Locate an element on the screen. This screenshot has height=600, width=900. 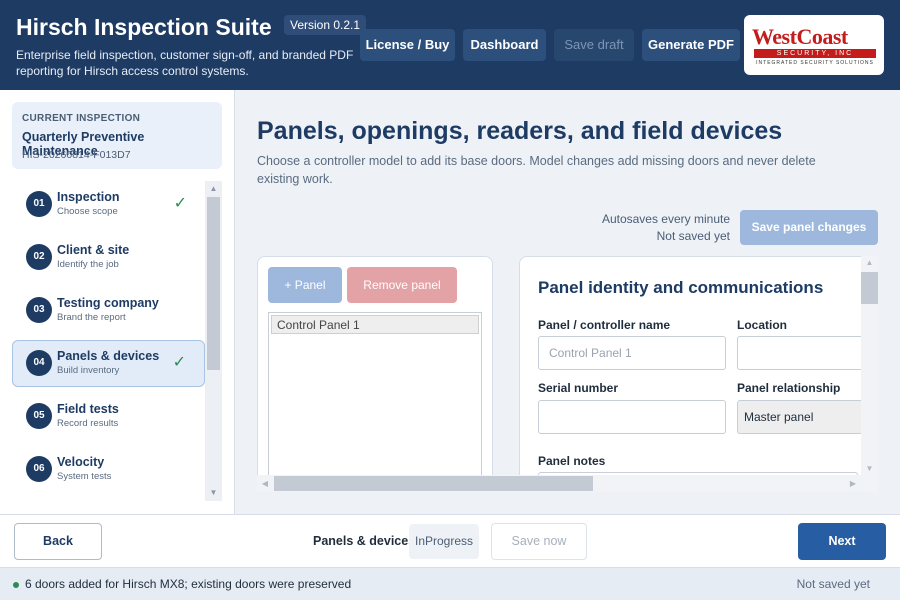
status-dot-icon is located at coordinates (16, 585).